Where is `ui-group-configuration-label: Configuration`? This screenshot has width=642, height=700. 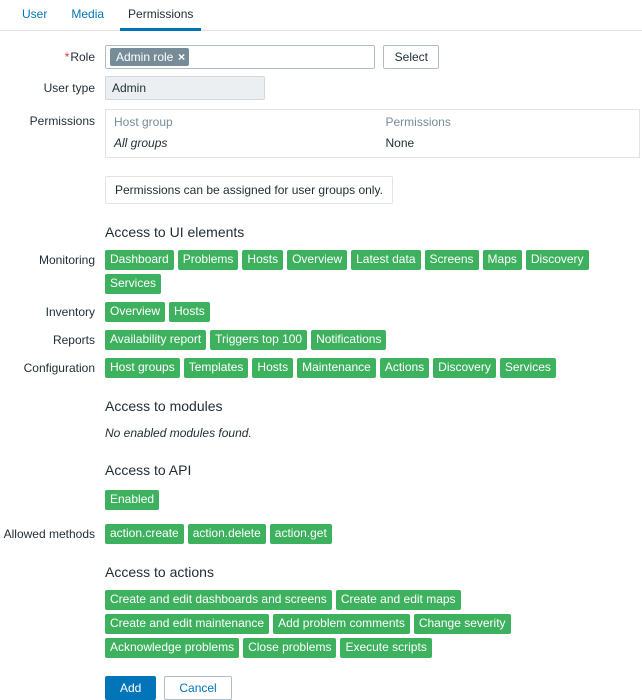 ui-group-configuration-label: Configuration is located at coordinates (59, 368).